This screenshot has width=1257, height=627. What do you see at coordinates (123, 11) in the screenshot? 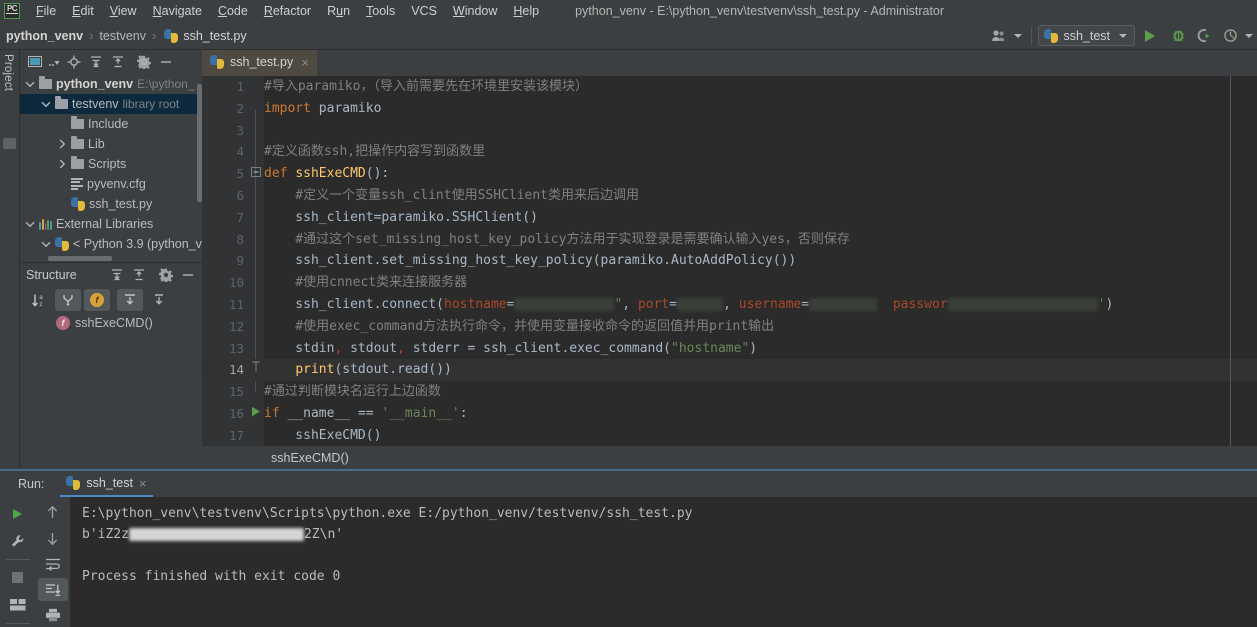
I see `menu-item-view: View` at bounding box center [123, 11].